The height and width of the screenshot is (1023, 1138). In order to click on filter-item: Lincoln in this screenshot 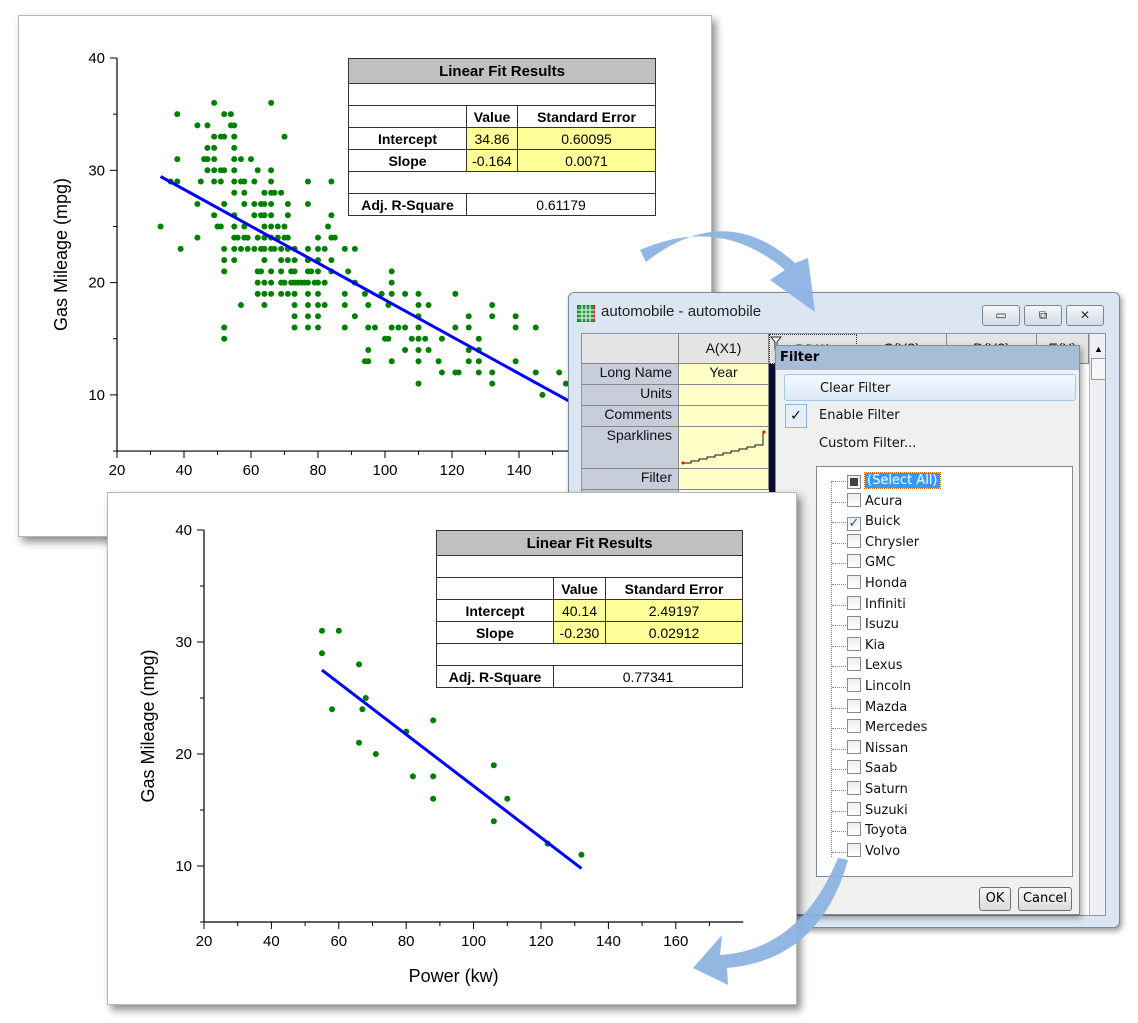, I will do `click(871, 687)`.